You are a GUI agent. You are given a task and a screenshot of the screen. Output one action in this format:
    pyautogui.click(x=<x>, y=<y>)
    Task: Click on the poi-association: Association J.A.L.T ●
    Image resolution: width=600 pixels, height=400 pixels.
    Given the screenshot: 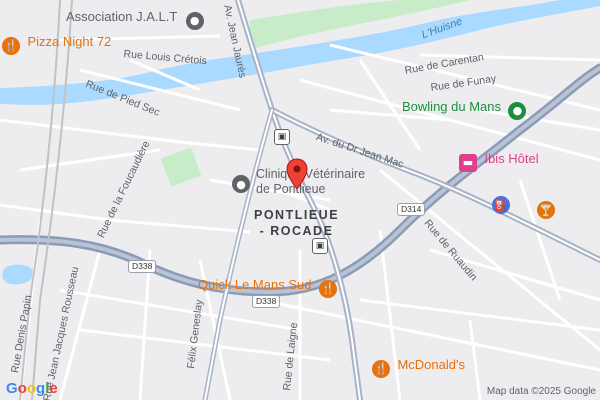 What is the action you would take?
    pyautogui.click(x=135, y=19)
    